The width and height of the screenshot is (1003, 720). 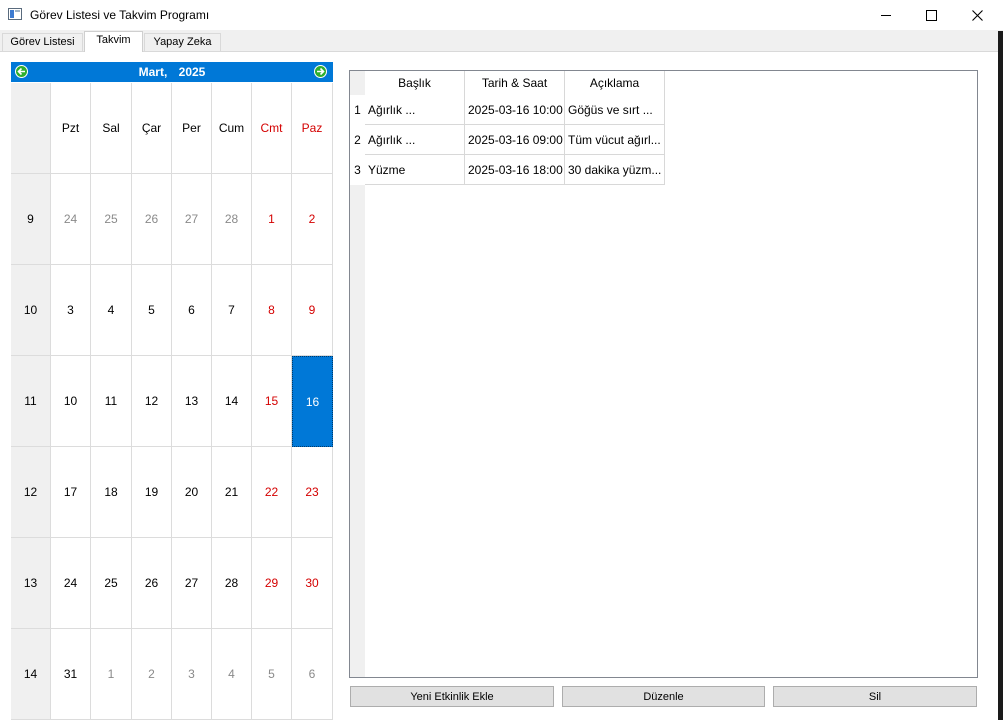 I want to click on arrow-right-icon, so click(x=321, y=71).